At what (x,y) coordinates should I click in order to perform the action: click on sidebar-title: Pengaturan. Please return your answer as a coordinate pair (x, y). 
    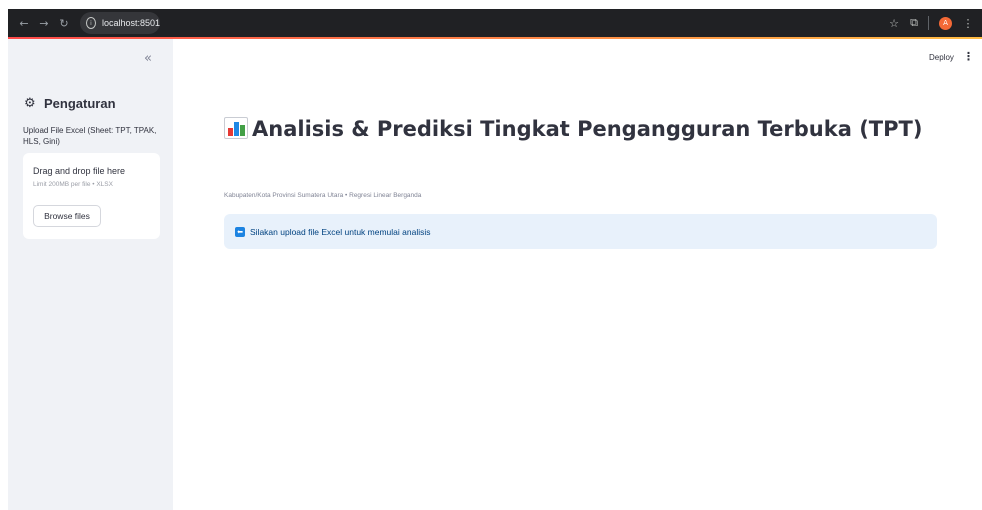
    Looking at the image, I should click on (80, 103).